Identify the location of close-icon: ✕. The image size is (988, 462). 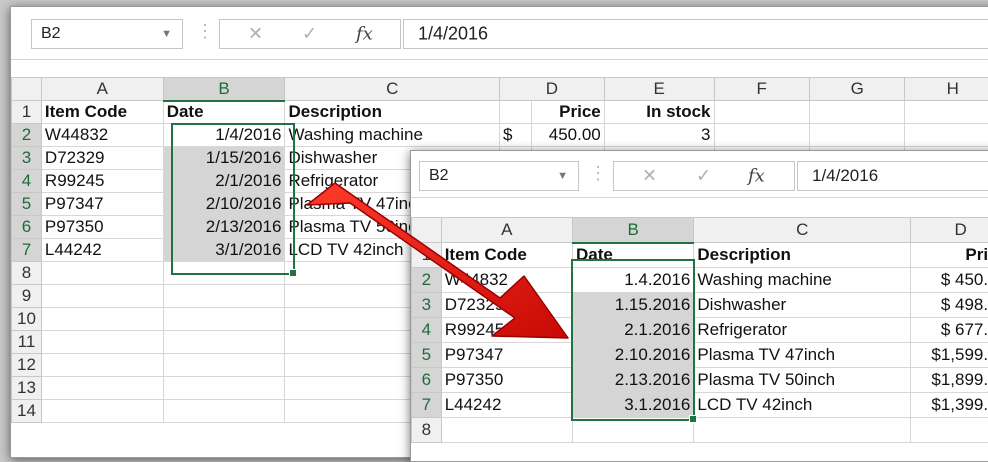
(649, 176).